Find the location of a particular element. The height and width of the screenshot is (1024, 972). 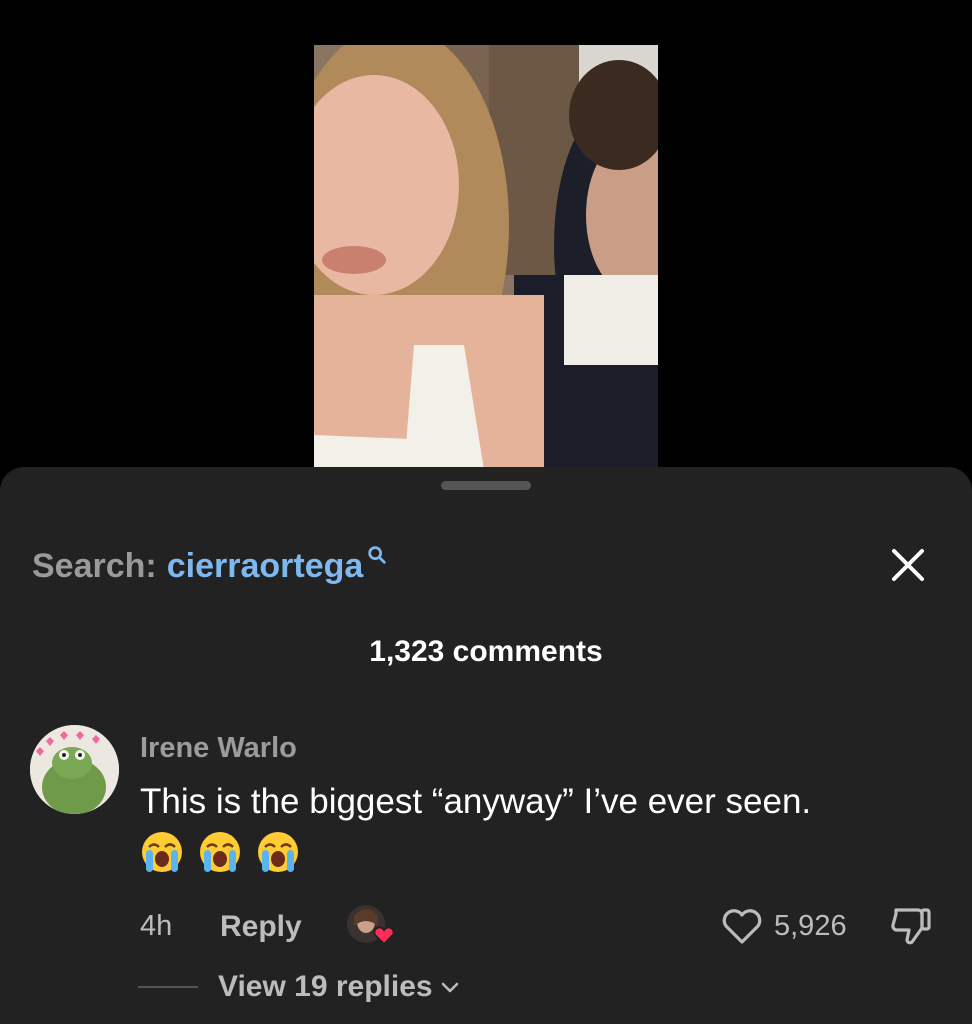

close-icon is located at coordinates (908, 565).